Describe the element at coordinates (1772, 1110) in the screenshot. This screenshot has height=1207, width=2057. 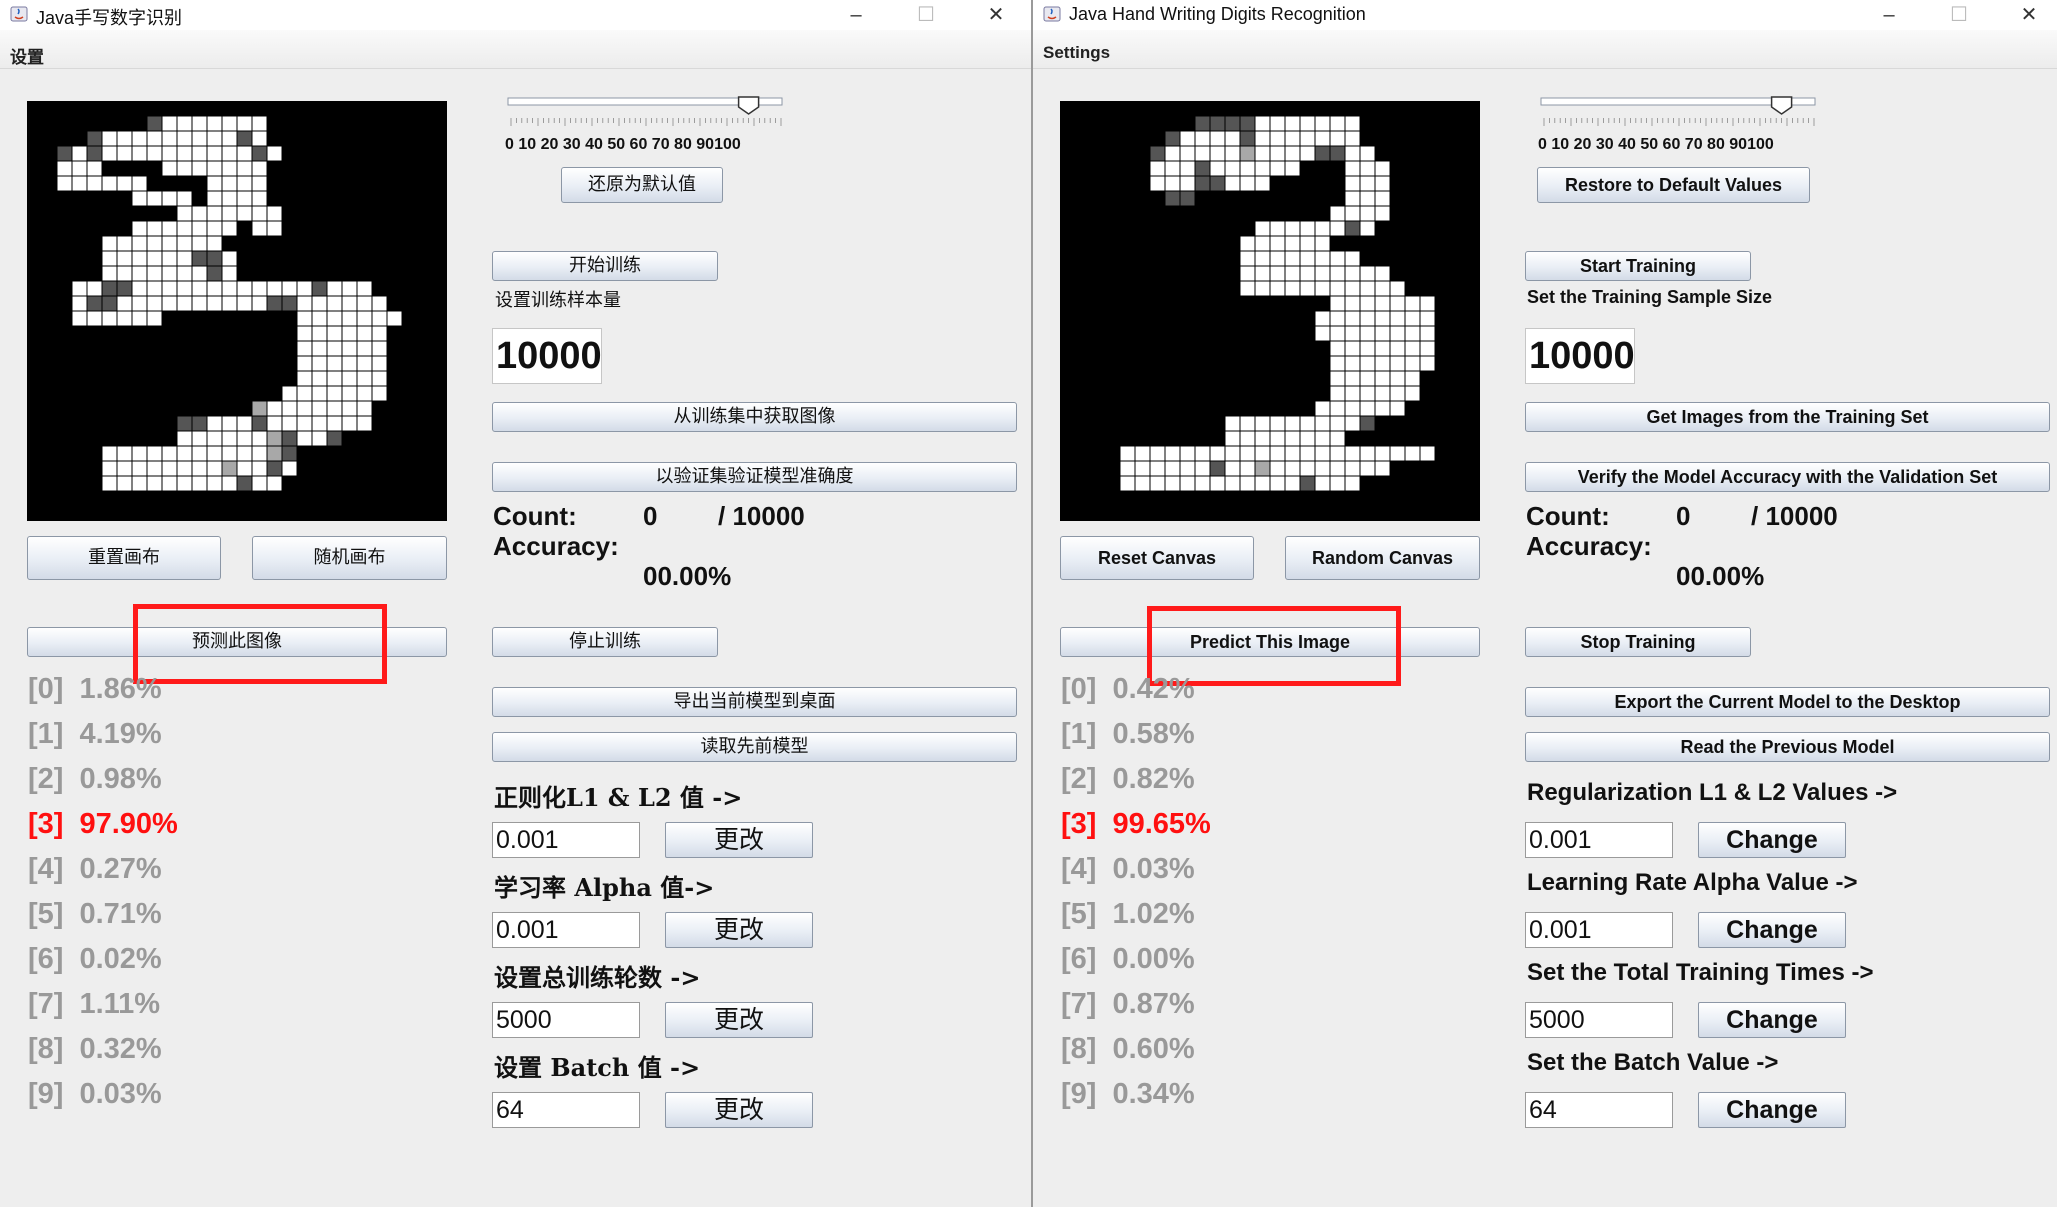
I see `change-batch-button: Change` at that location.